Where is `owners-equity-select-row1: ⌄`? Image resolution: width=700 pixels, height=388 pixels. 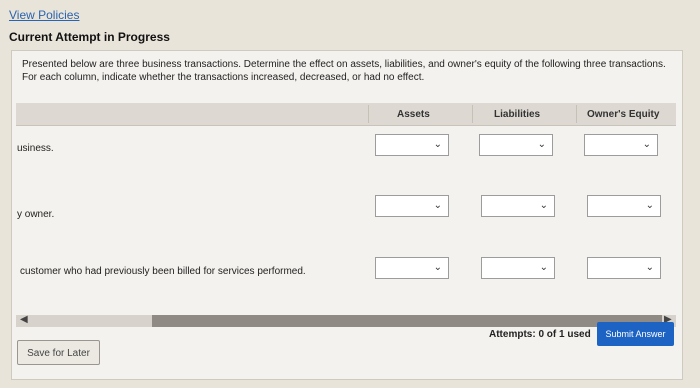 owners-equity-select-row1: ⌄ is located at coordinates (621, 145).